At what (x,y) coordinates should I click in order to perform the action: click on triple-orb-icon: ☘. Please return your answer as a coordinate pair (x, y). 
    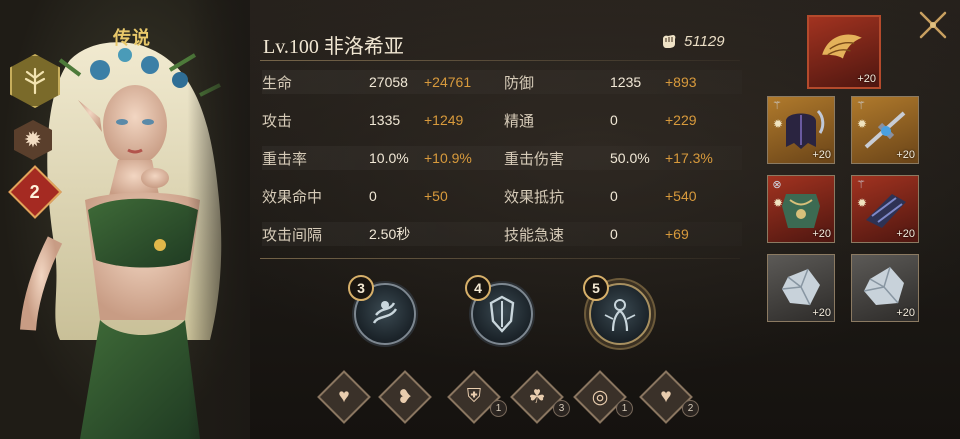
    Looking at the image, I should click on (537, 397).